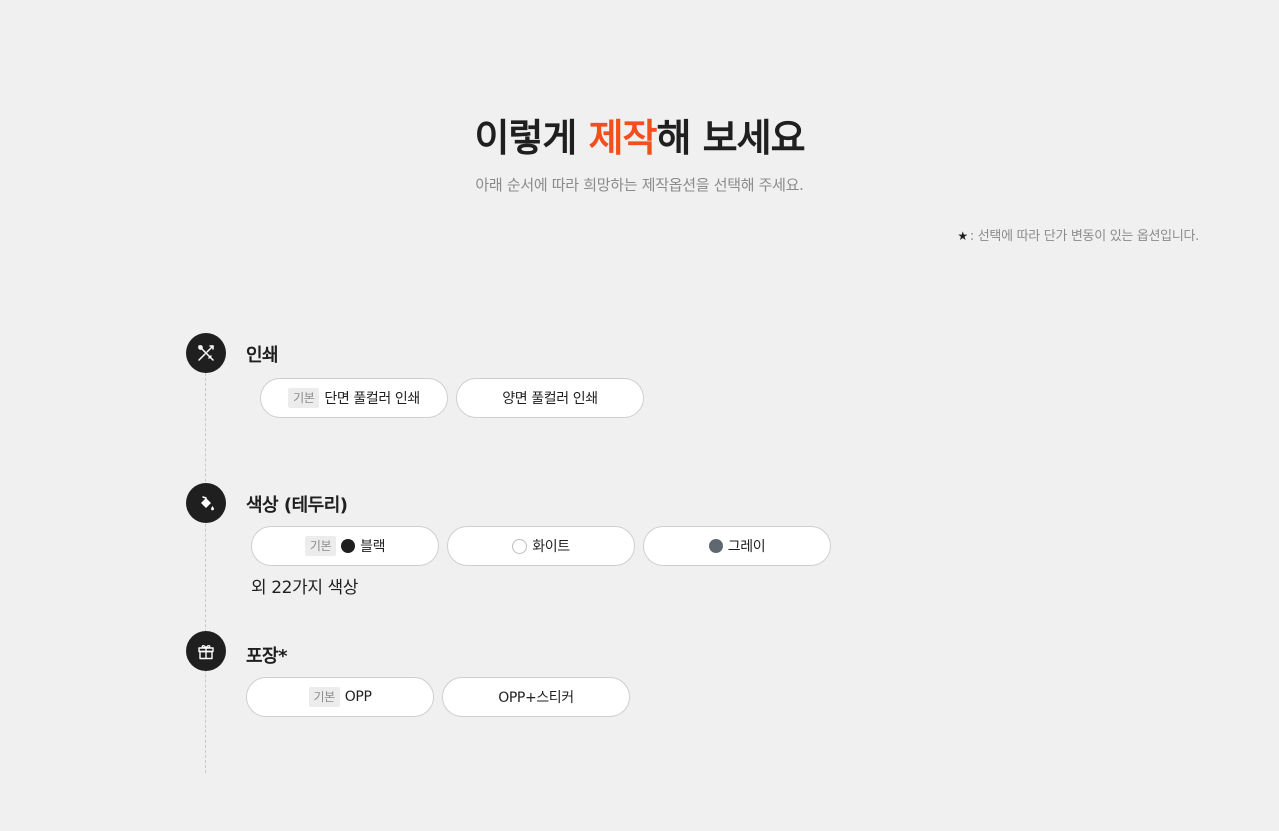  I want to click on page-subtitle: 아래 순서에 따라 희망하는 제작옵션을 선택해 주세요., so click(639, 185).